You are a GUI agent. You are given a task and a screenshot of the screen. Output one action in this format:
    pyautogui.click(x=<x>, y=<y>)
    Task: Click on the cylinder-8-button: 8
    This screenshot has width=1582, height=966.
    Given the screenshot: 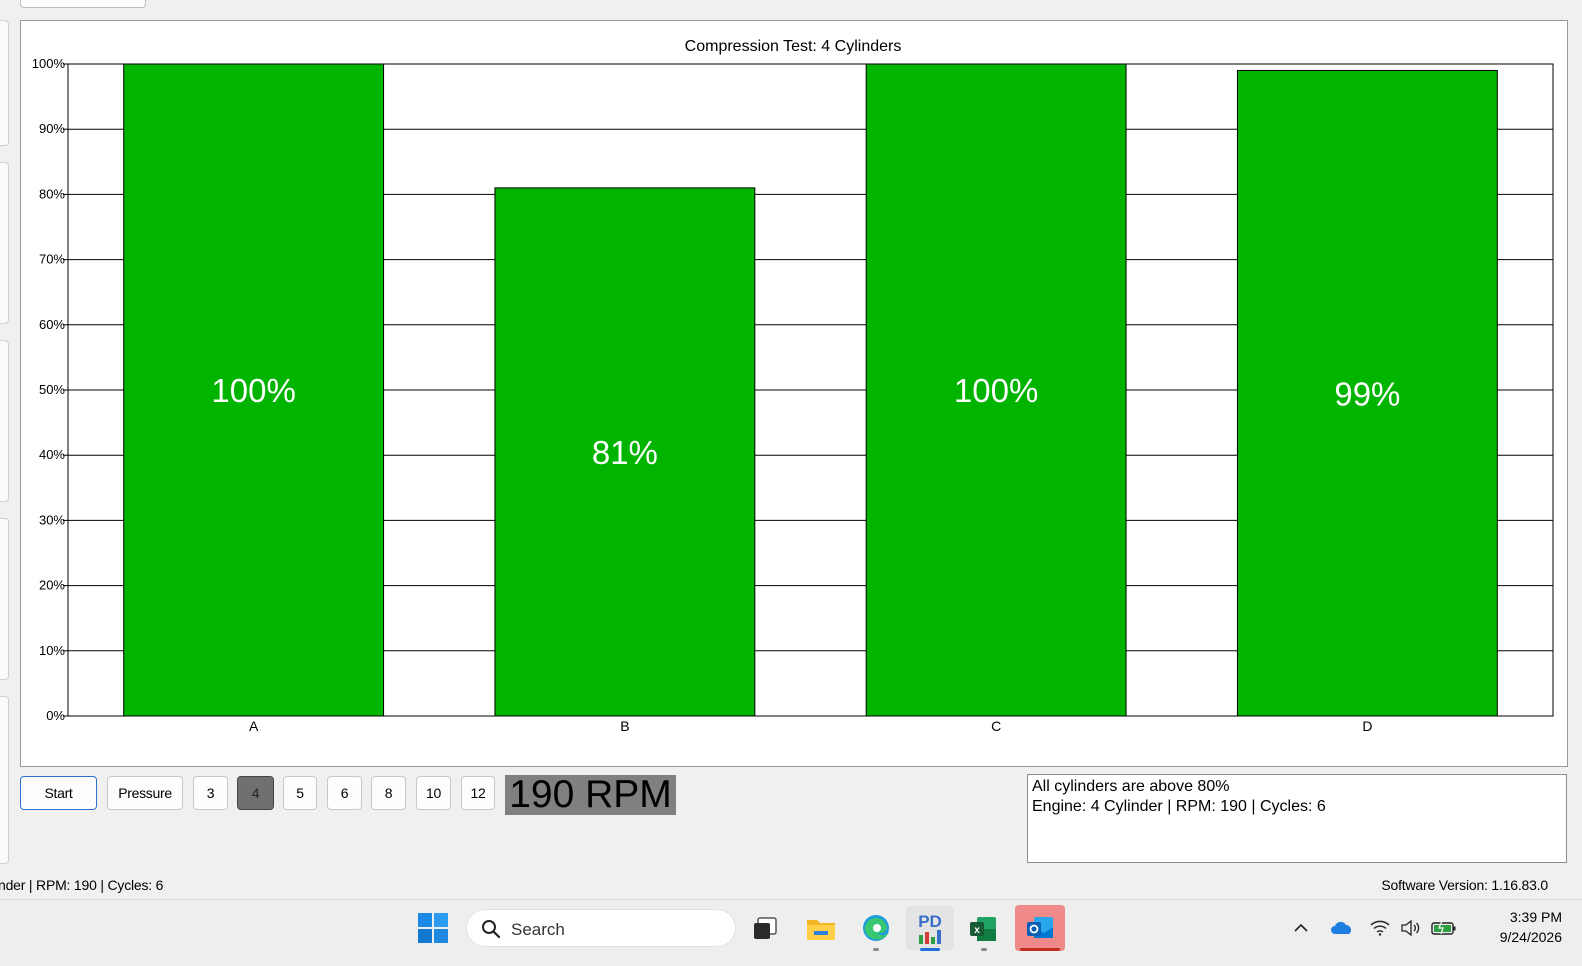 What is the action you would take?
    pyautogui.click(x=388, y=793)
    